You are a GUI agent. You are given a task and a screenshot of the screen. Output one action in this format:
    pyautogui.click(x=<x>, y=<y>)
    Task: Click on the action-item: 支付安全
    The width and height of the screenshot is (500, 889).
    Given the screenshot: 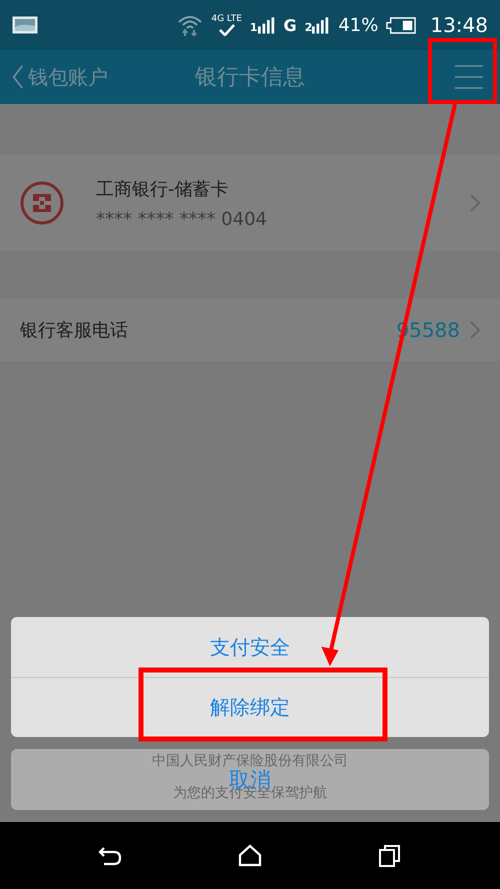 What is the action you would take?
    pyautogui.click(x=250, y=647)
    